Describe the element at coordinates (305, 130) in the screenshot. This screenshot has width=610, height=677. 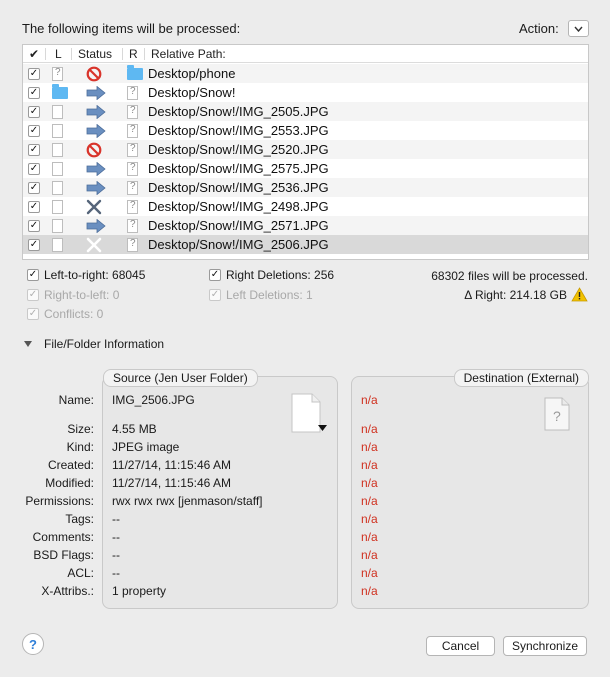
I see `table-row: ✓ Desktop/Snow!/IMG_2553.JPG` at that location.